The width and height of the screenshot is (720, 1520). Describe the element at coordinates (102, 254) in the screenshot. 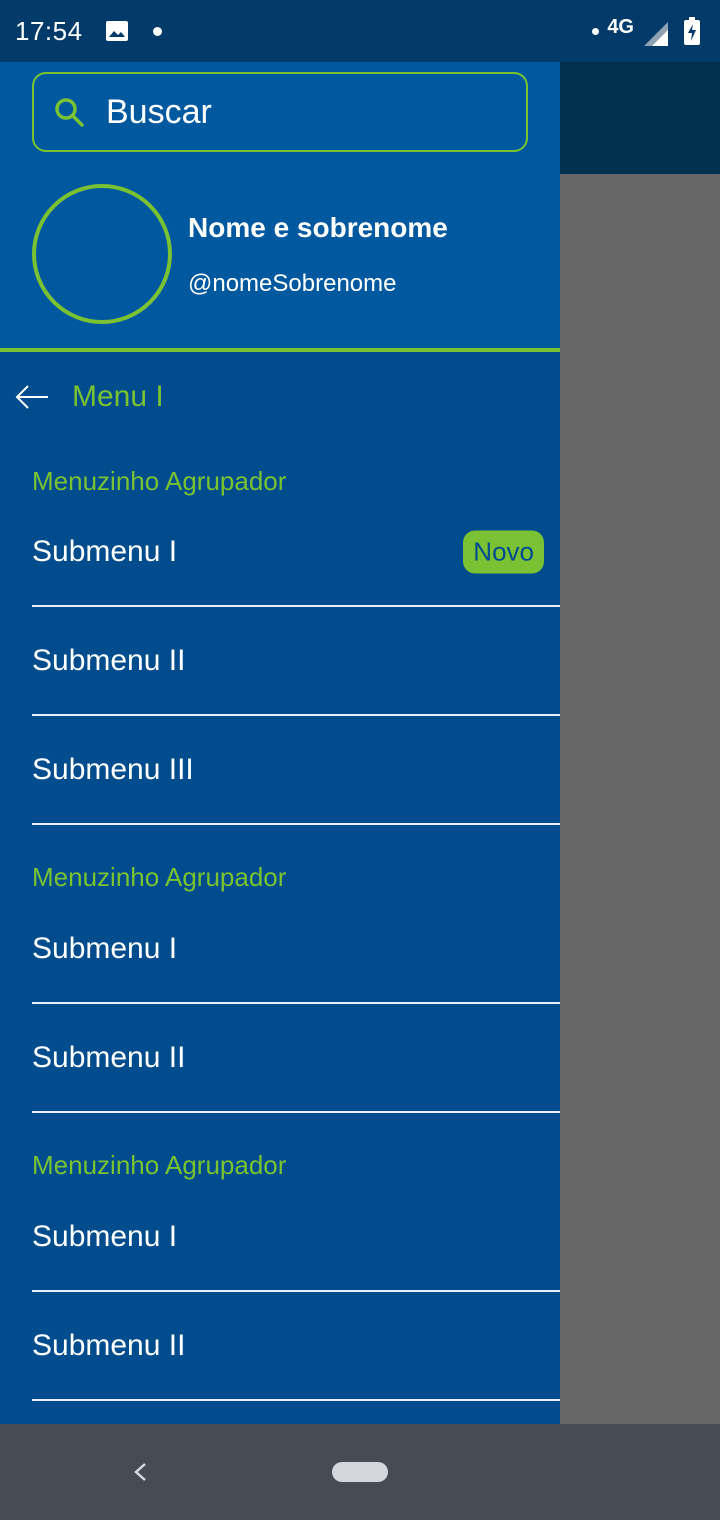

I see `avatar` at that location.